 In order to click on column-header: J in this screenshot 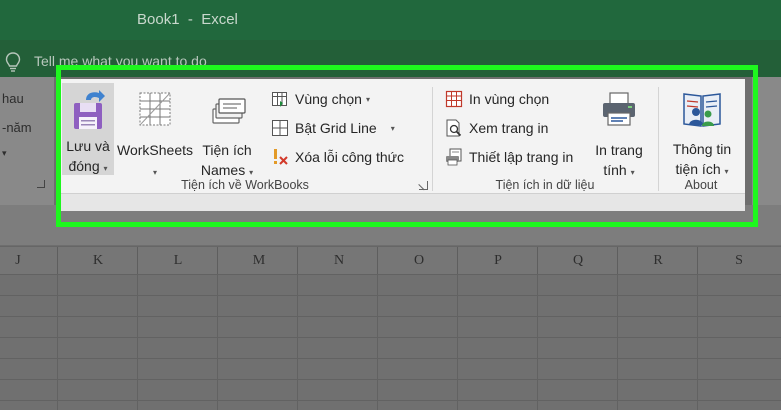, I will do `click(18, 261)`.